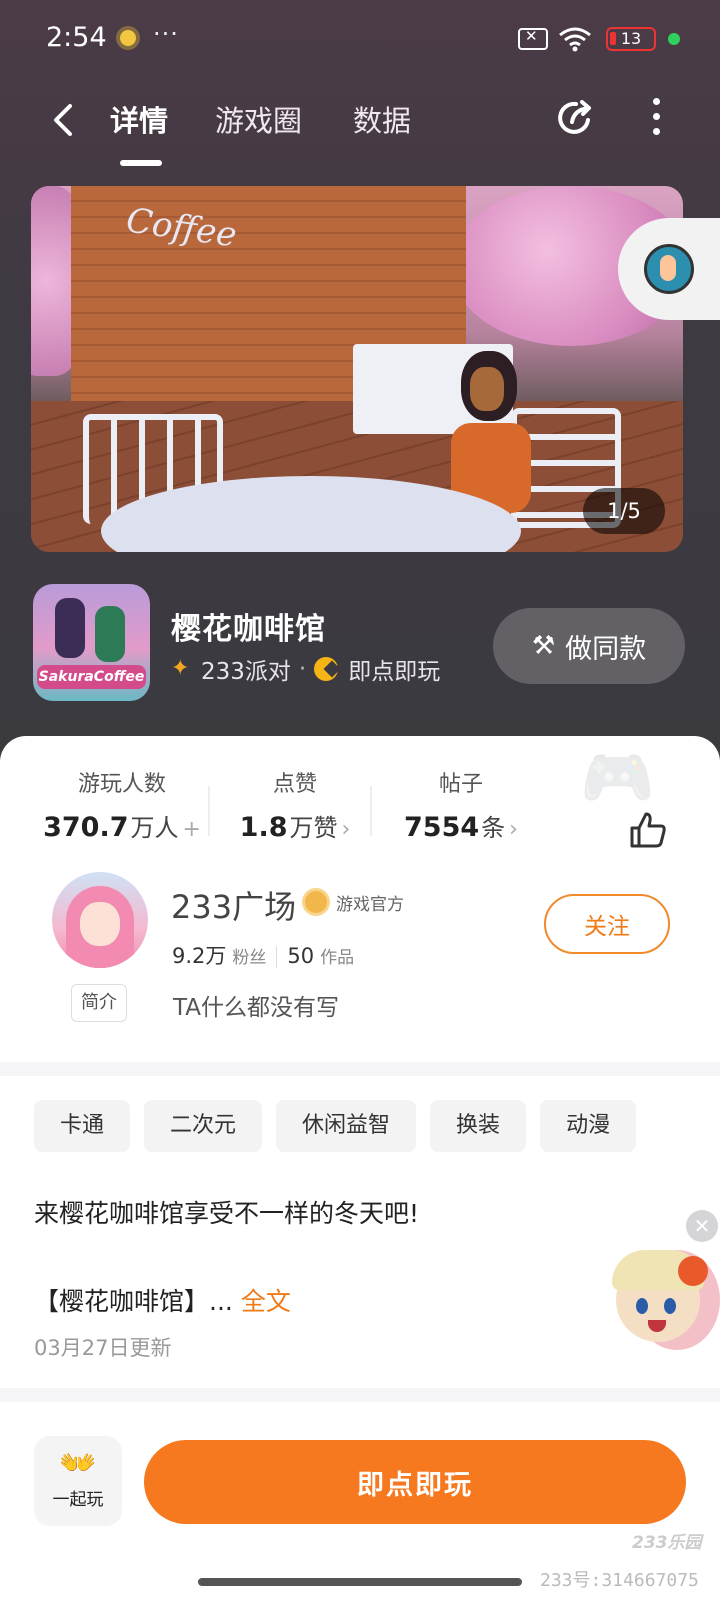 This screenshot has width=720, height=1600. Describe the element at coordinates (256, 1008) in the screenshot. I see `intro-text: TA什么都没有写` at that location.